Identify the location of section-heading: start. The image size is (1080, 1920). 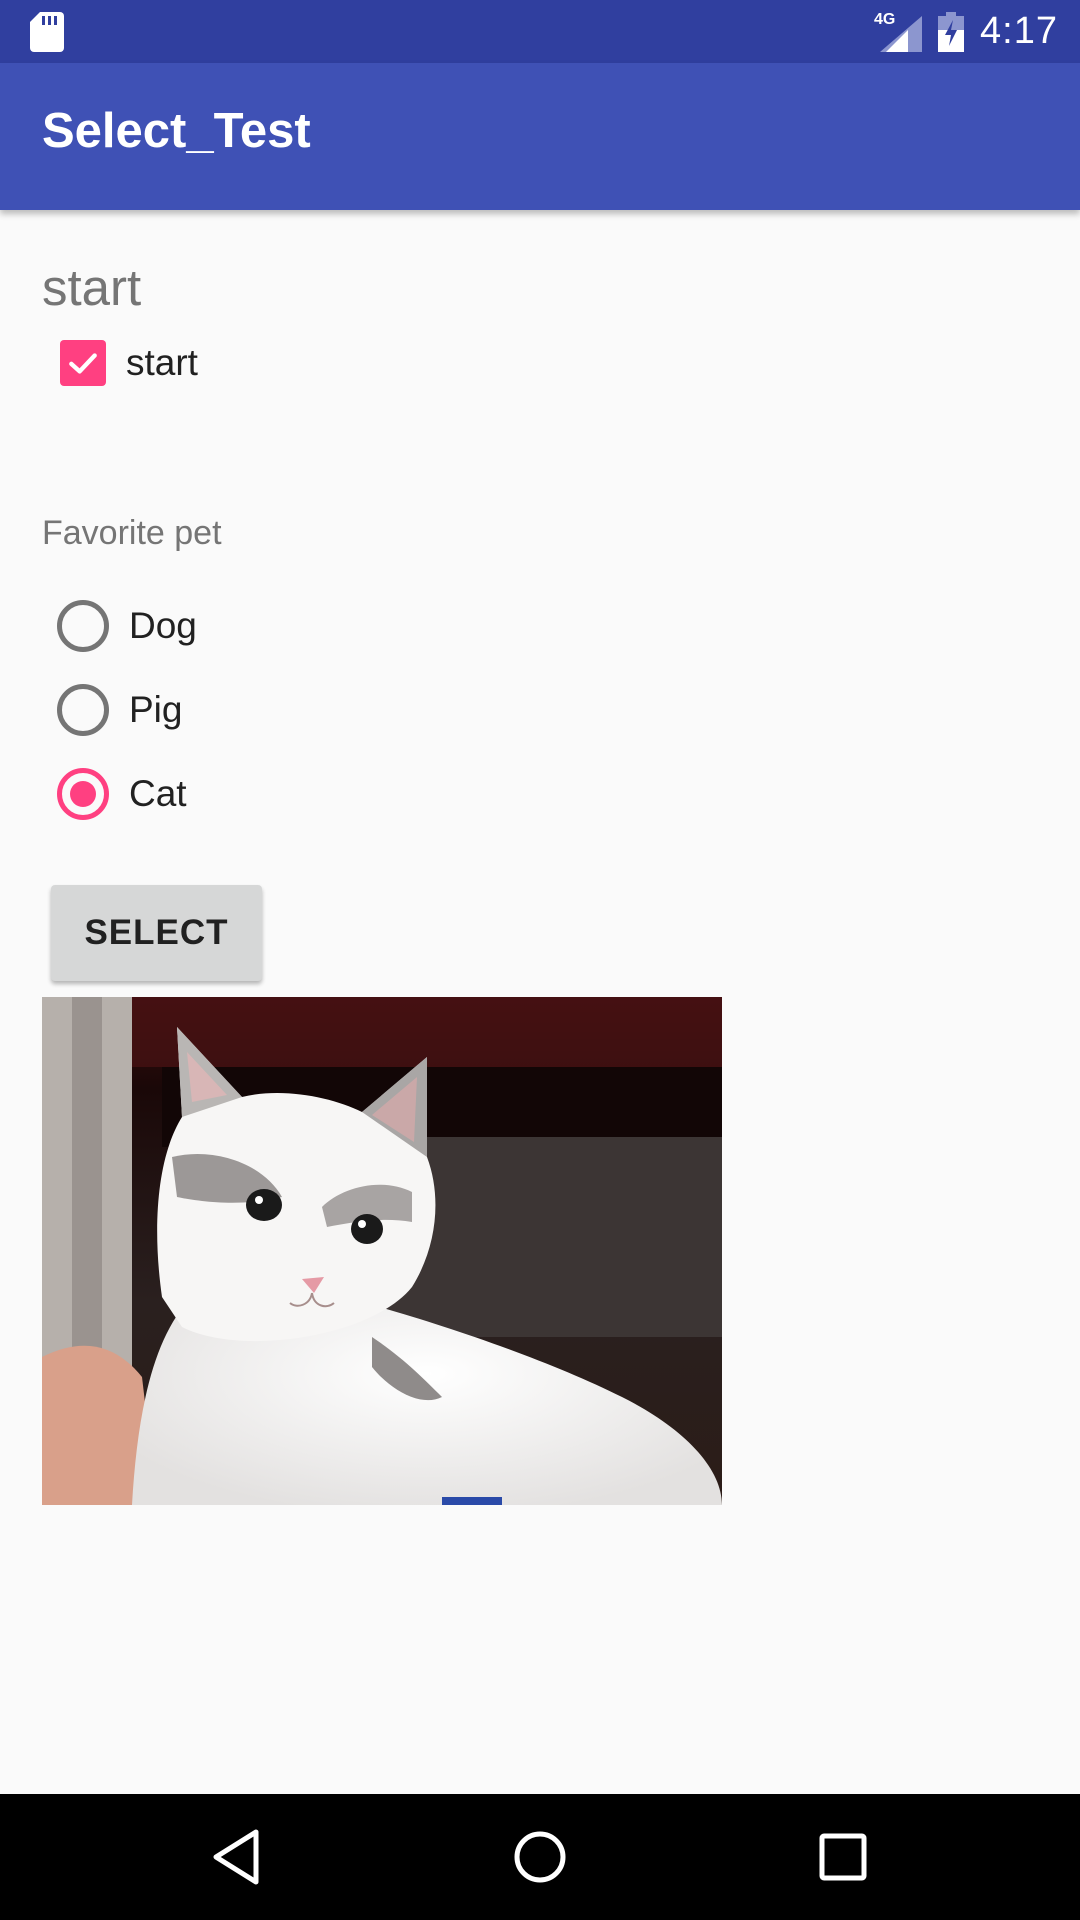
(92, 287).